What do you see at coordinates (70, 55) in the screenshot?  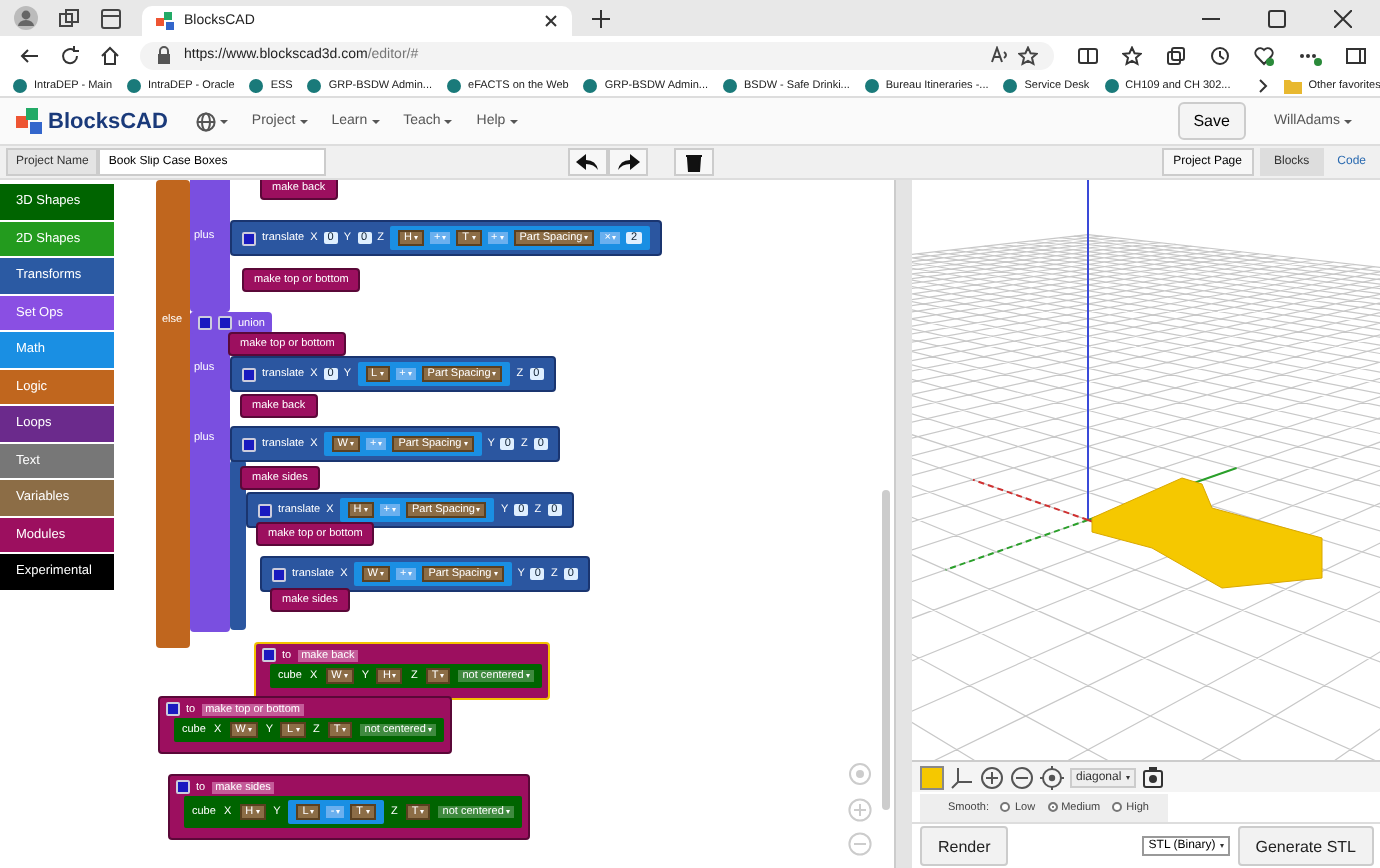 I see `refresh-icon` at bounding box center [70, 55].